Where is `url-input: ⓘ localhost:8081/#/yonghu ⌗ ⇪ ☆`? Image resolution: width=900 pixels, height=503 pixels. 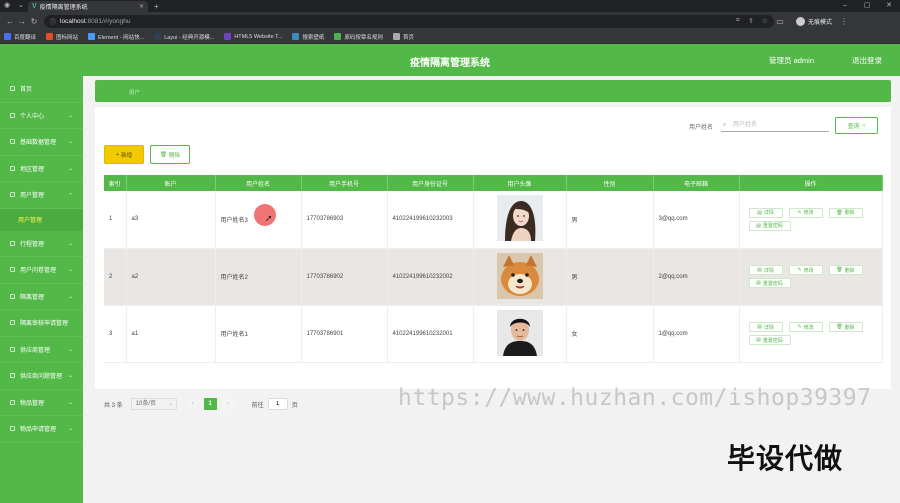 url-input: ⓘ localhost:8081/#/yonghu ⌗ ⇪ ☆ is located at coordinates (409, 21).